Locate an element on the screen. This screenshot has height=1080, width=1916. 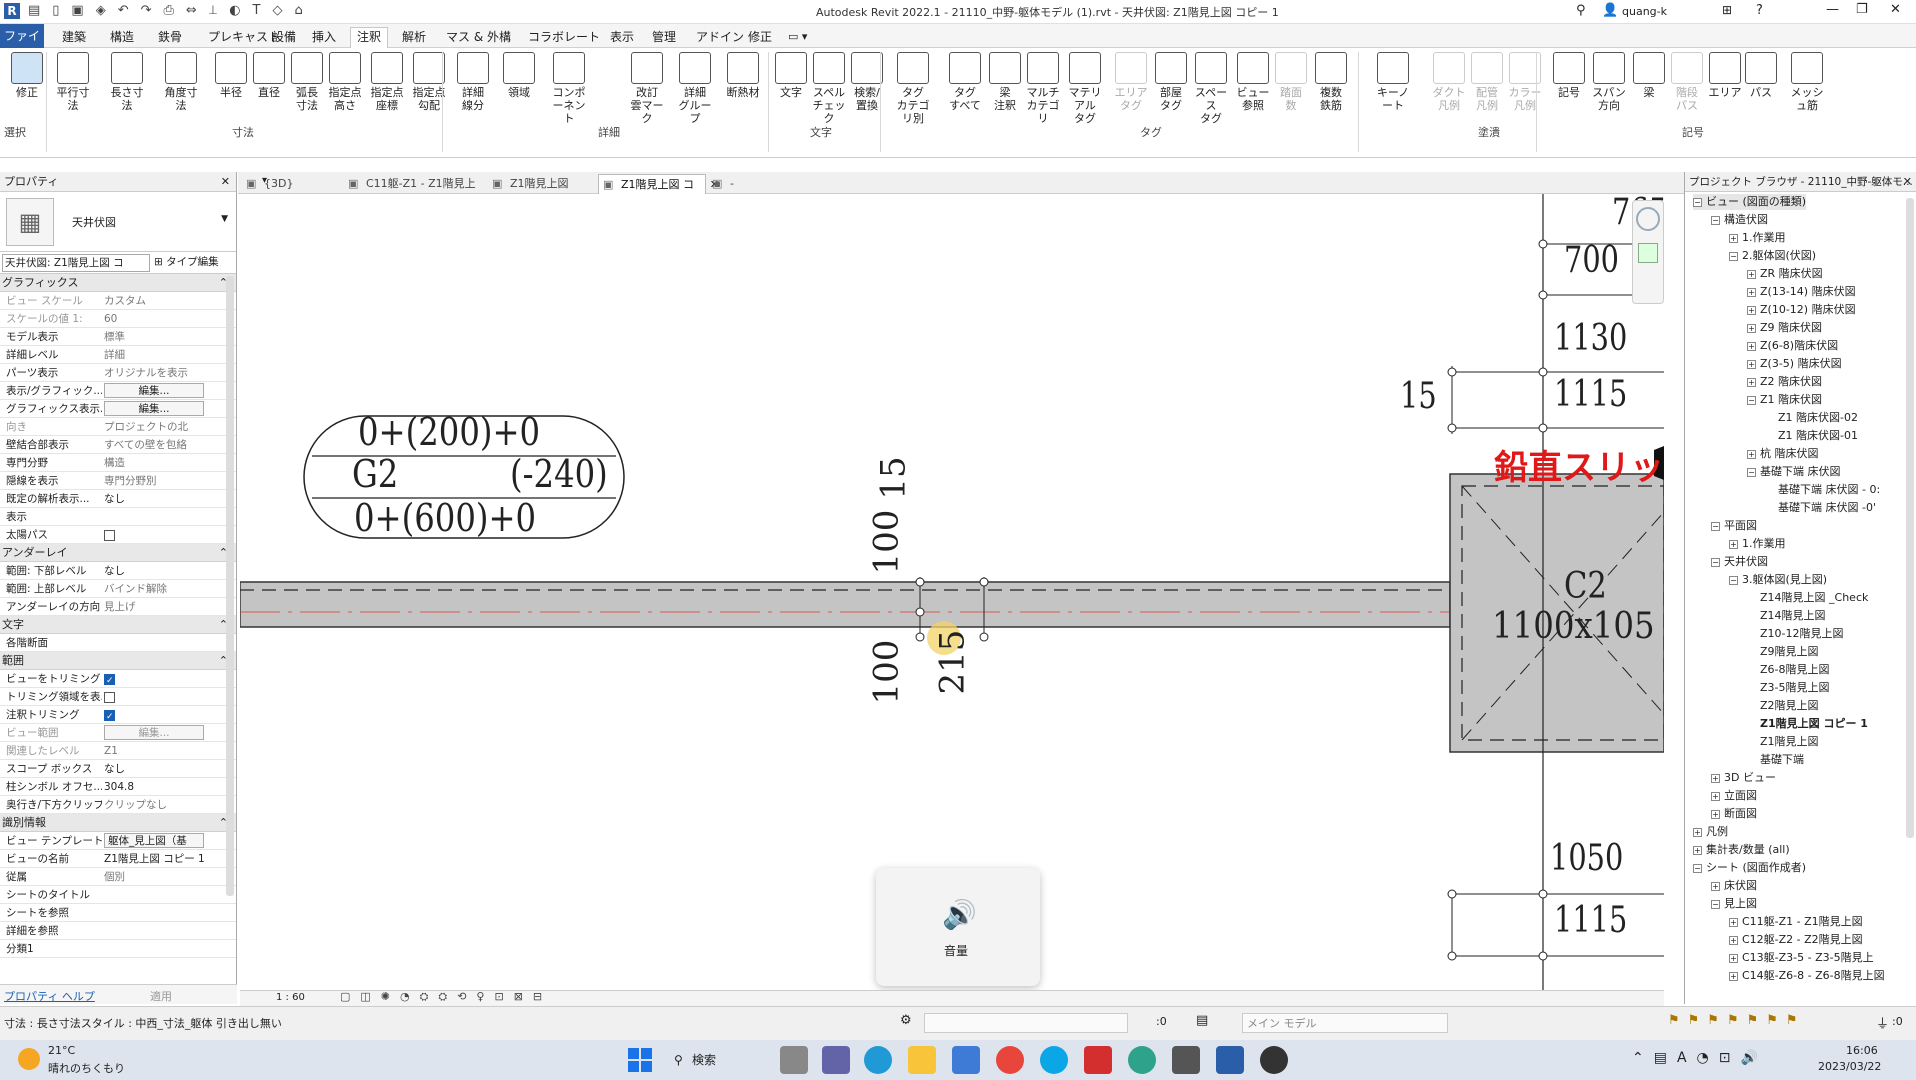
section-header: 識別情報 is located at coordinates (118, 823).